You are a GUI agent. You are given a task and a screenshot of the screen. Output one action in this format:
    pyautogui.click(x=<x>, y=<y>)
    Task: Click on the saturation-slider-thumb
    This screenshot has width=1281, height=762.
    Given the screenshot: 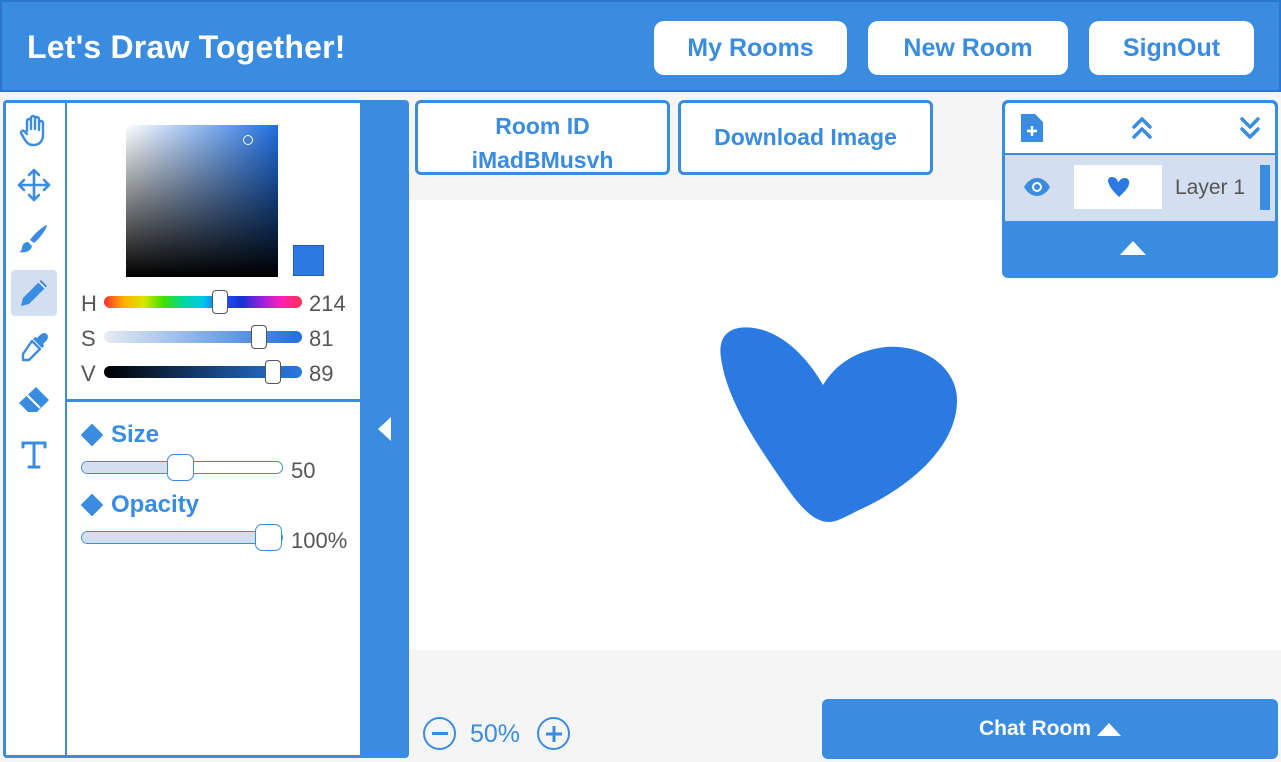 What is the action you would take?
    pyautogui.click(x=259, y=337)
    